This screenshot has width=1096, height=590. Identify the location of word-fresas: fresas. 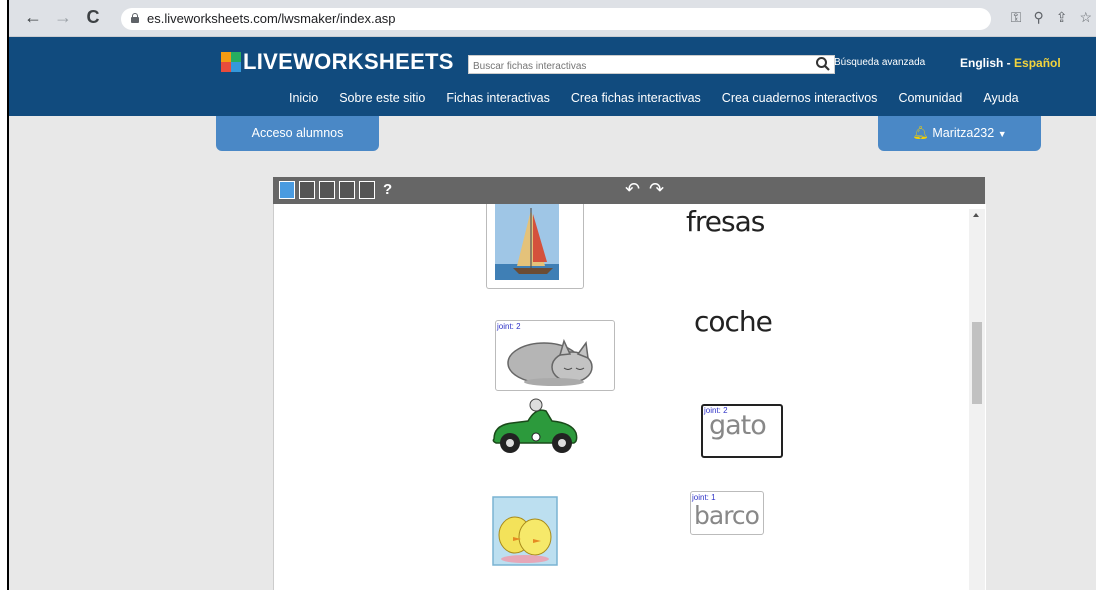
(725, 221).